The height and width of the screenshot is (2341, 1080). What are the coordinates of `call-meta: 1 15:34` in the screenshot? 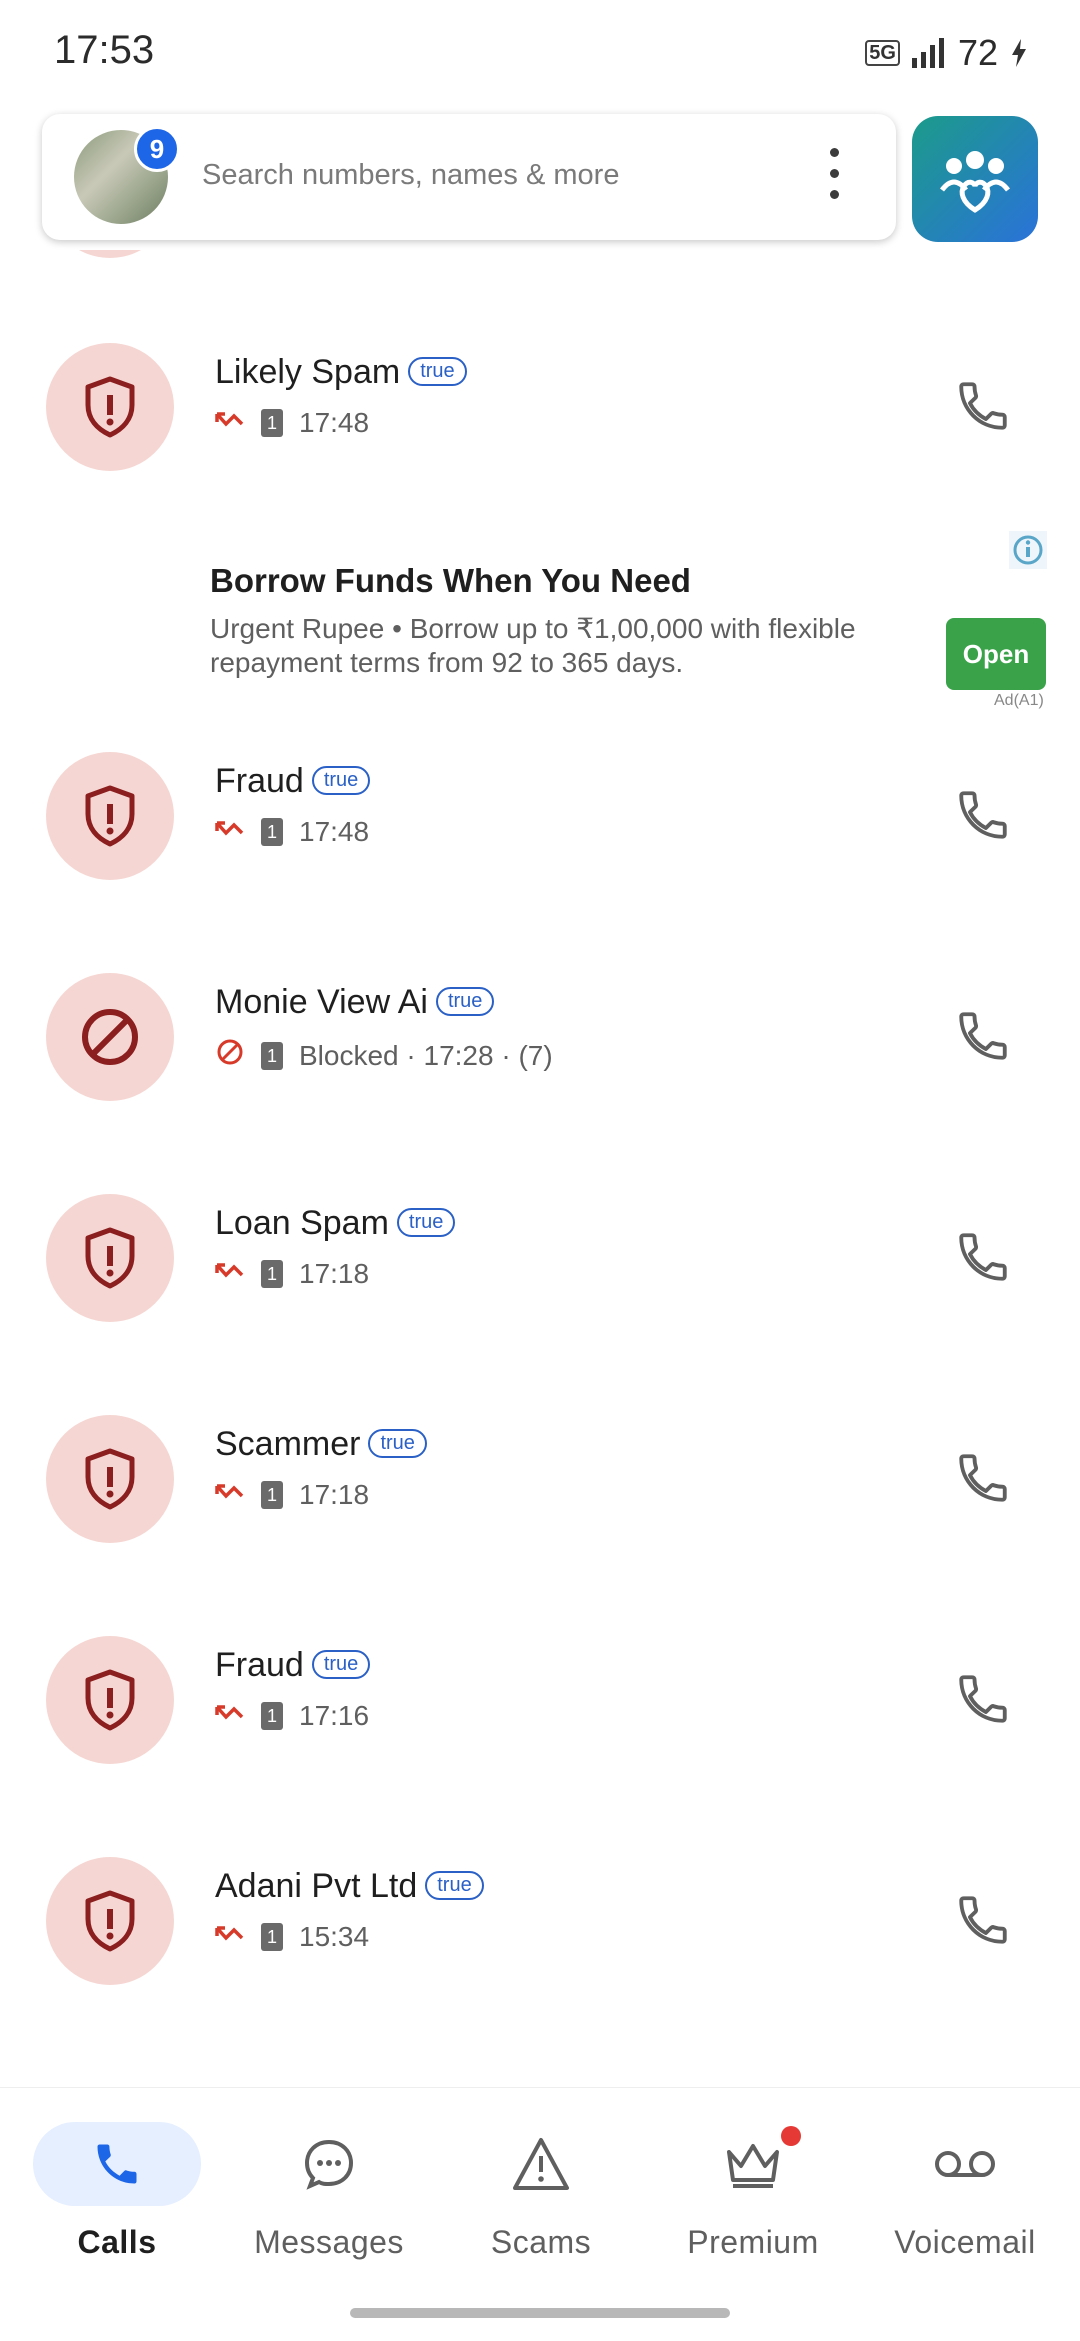 It's located at (292, 1937).